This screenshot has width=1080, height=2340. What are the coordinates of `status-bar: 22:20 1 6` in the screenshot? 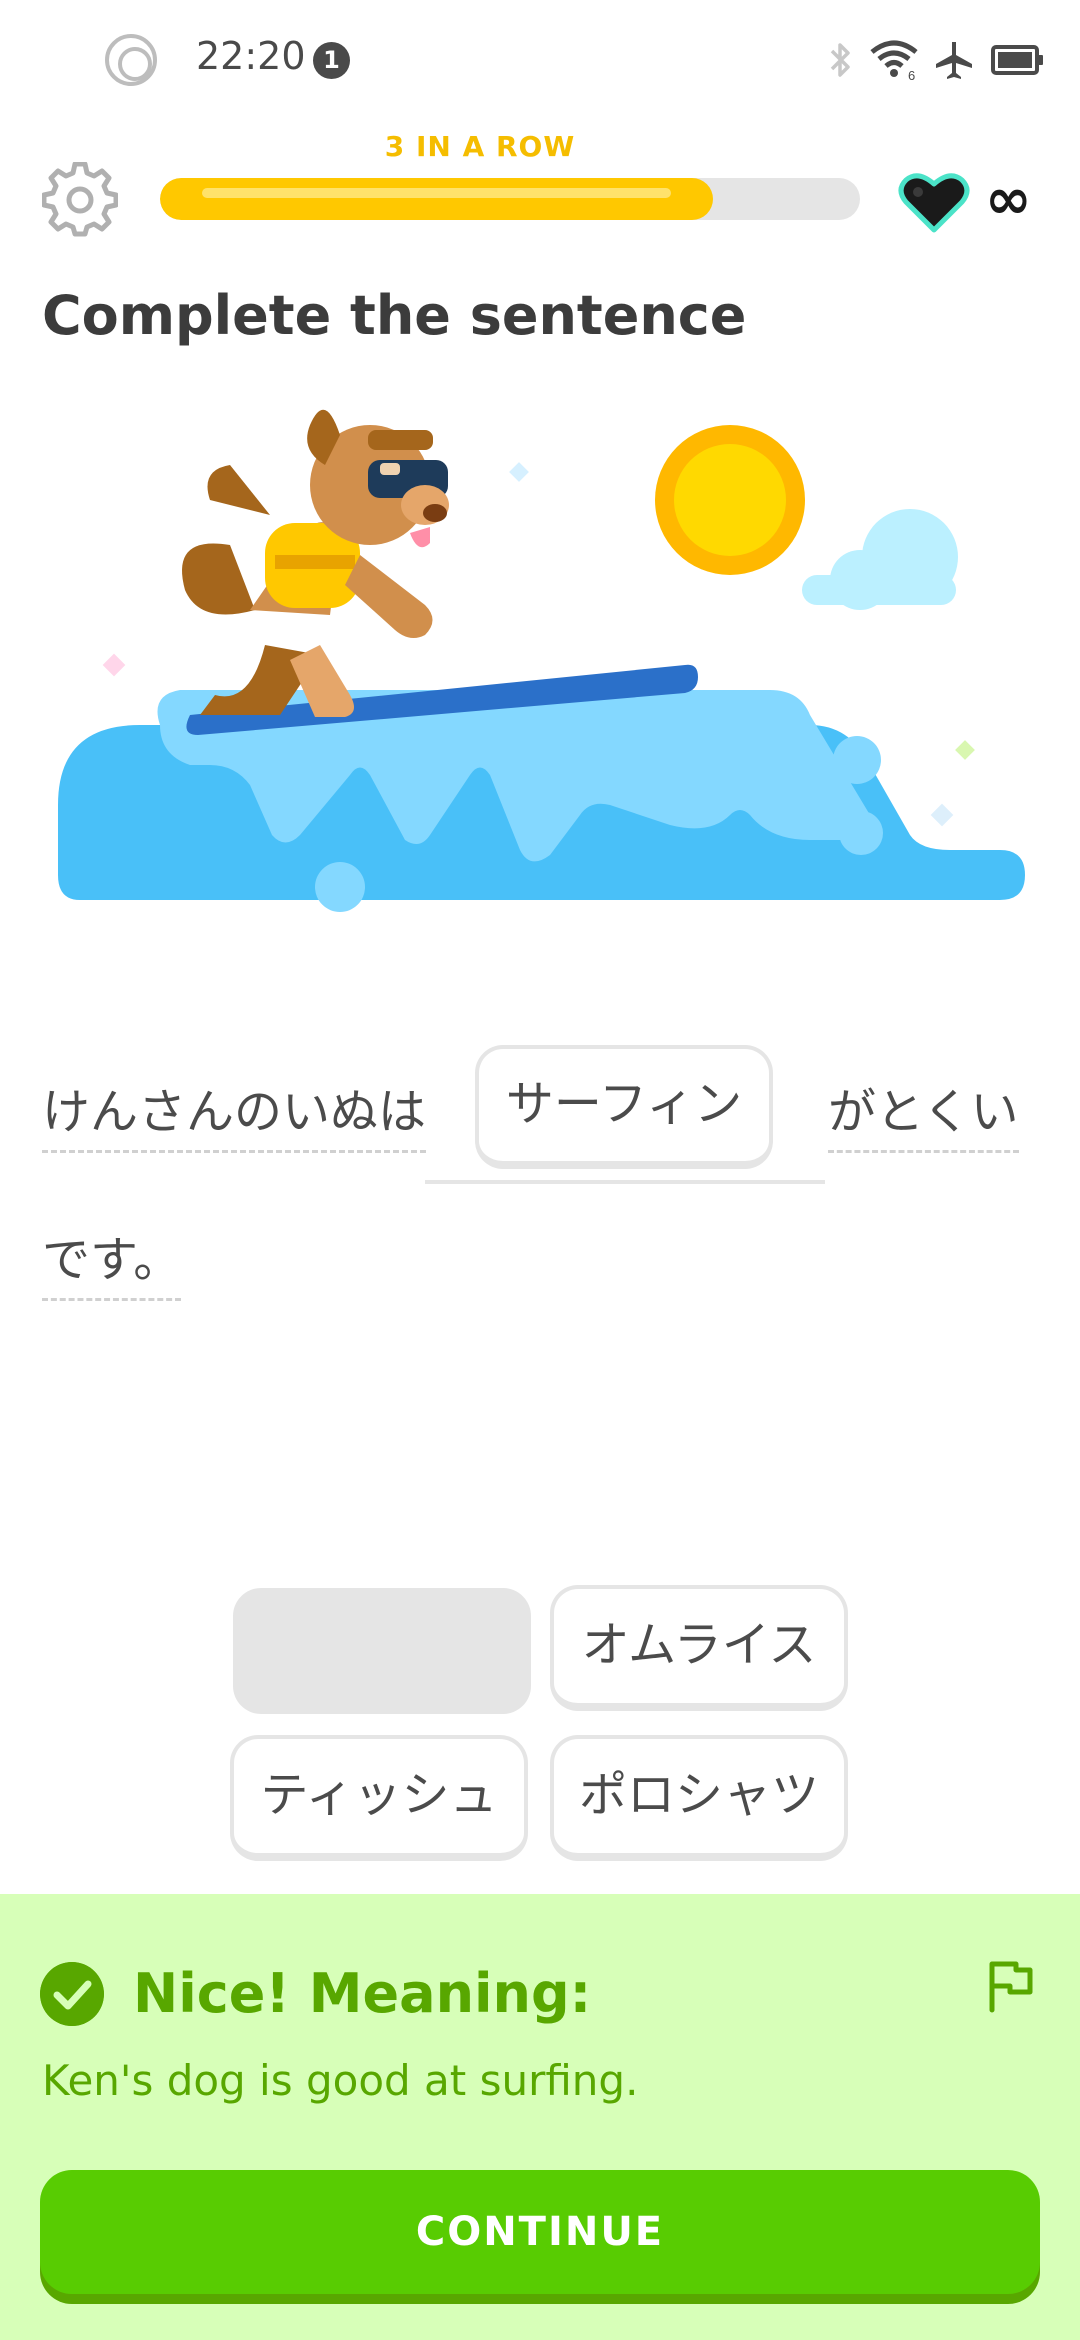 It's located at (540, 60).